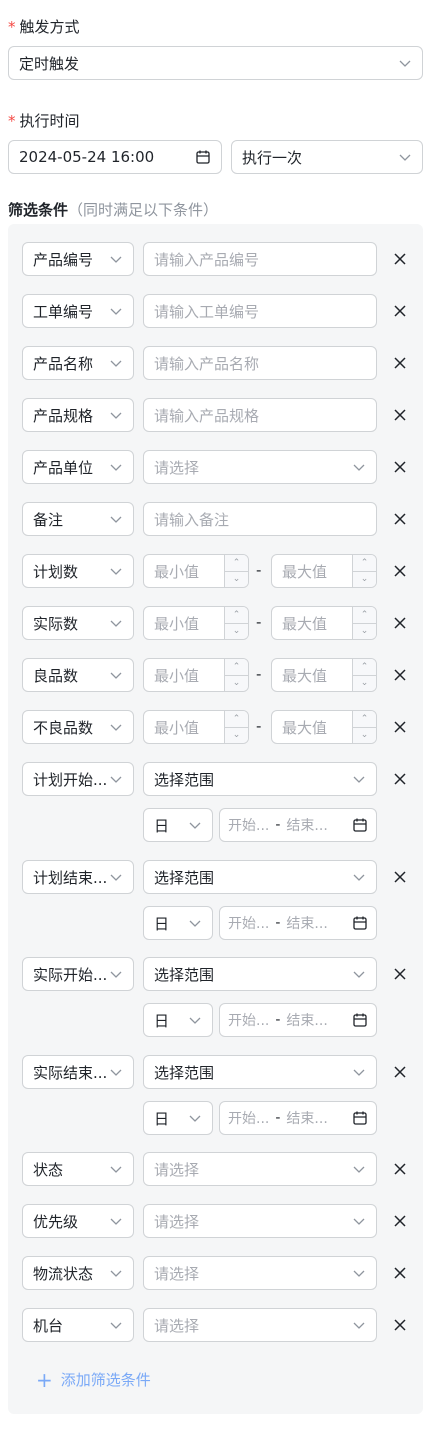 The width and height of the screenshot is (423, 1440). I want to click on filter-field-select: 物流状态, so click(78, 1273).